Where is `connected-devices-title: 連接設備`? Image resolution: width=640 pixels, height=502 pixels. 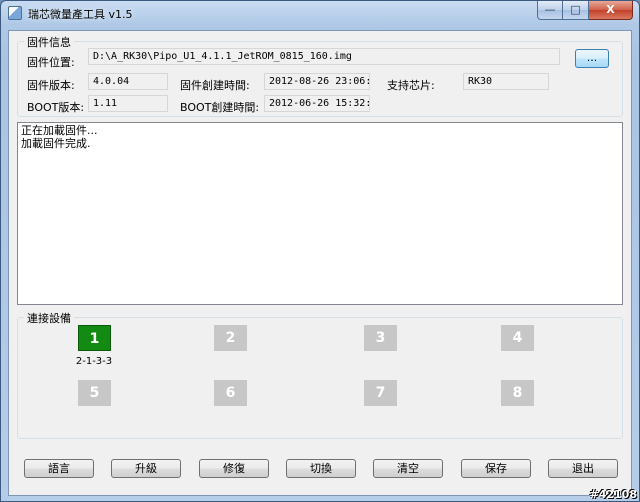
connected-devices-title: 連接設備 is located at coordinates (49, 318).